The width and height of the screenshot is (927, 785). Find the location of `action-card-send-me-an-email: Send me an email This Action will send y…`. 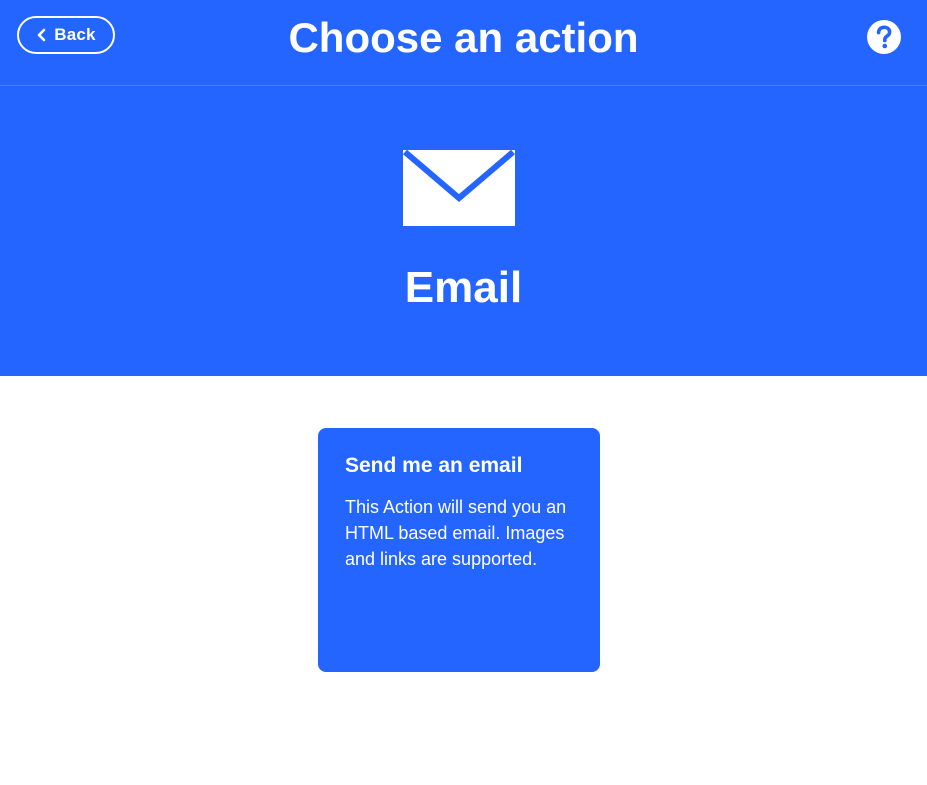

action-card-send-me-an-email: Send me an email This Action will send y… is located at coordinates (459, 550).